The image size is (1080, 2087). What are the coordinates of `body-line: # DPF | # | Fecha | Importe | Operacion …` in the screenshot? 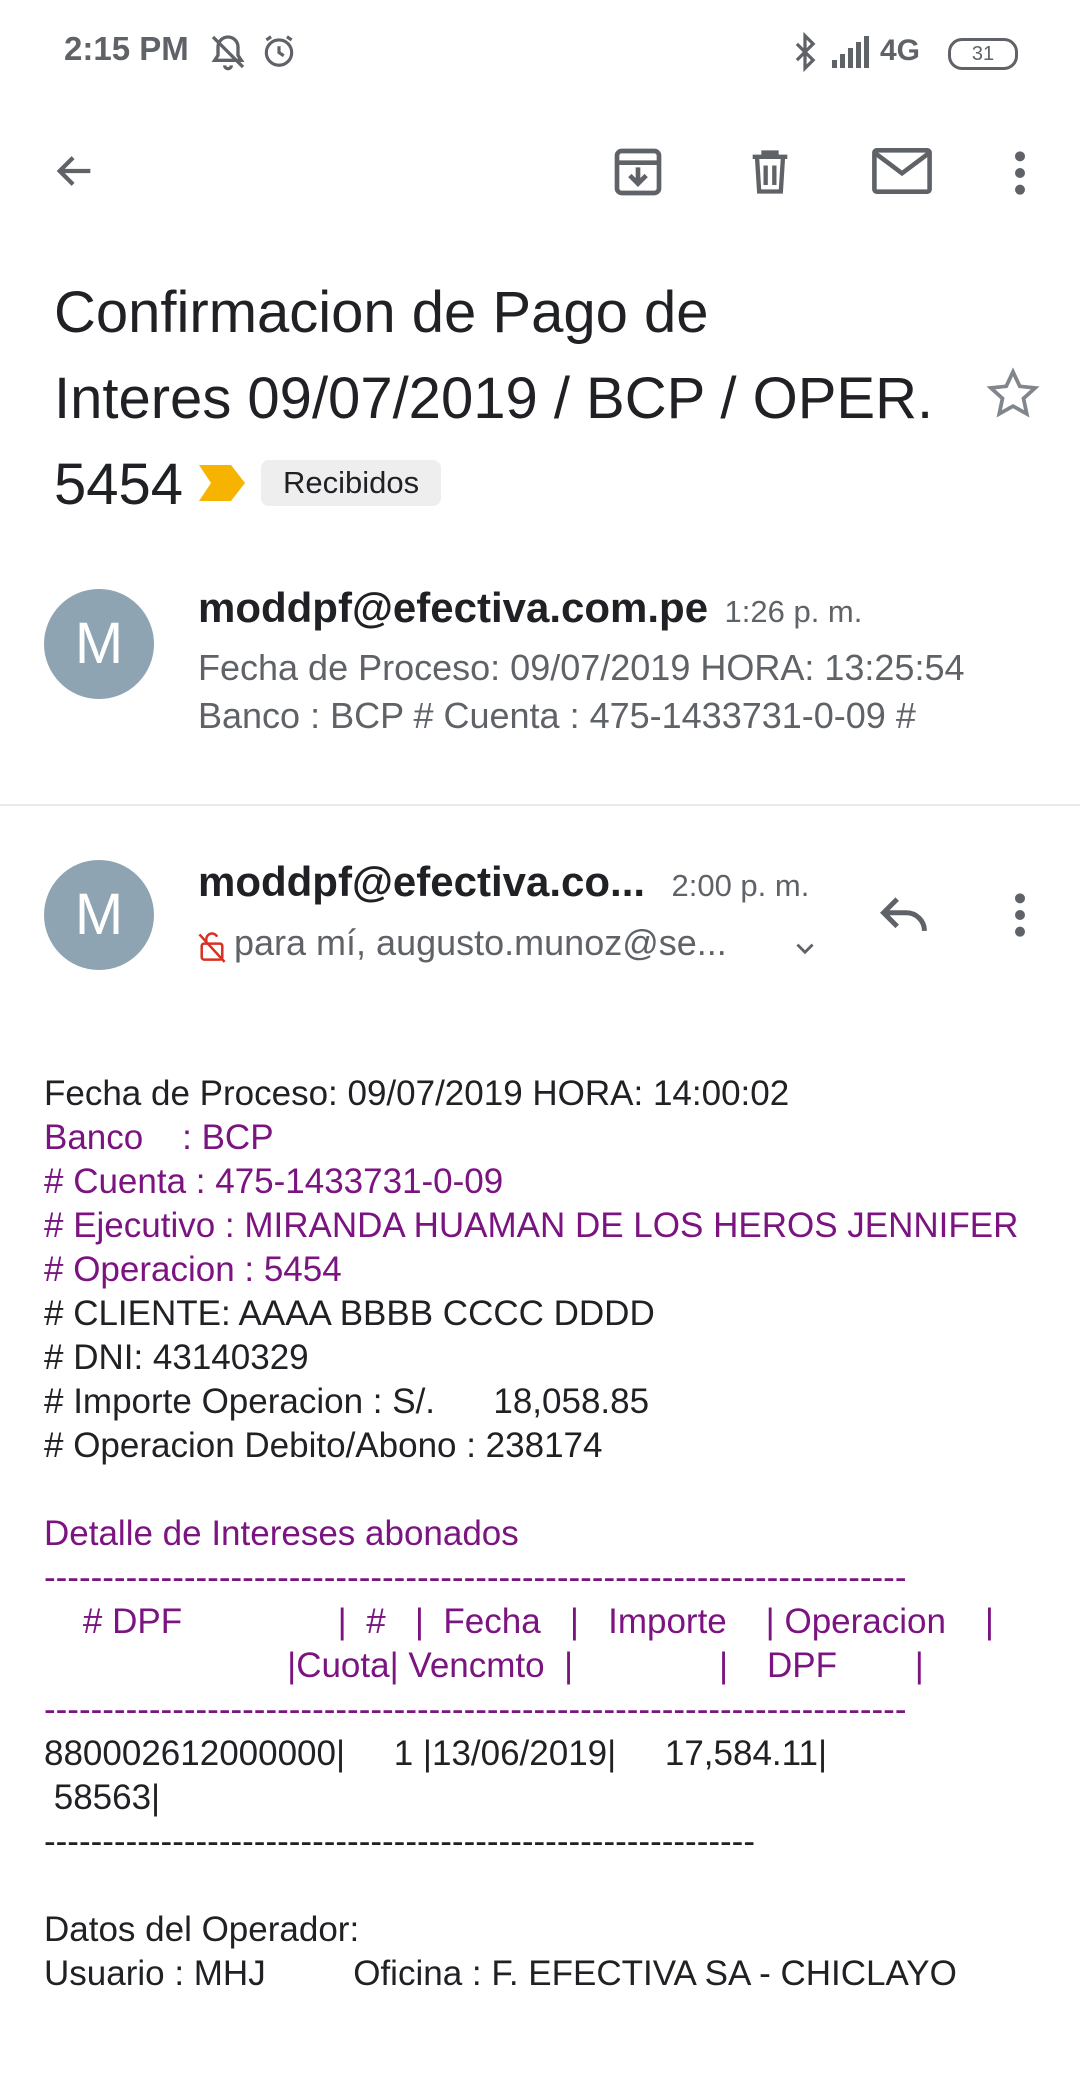 It's located at (519, 1621).